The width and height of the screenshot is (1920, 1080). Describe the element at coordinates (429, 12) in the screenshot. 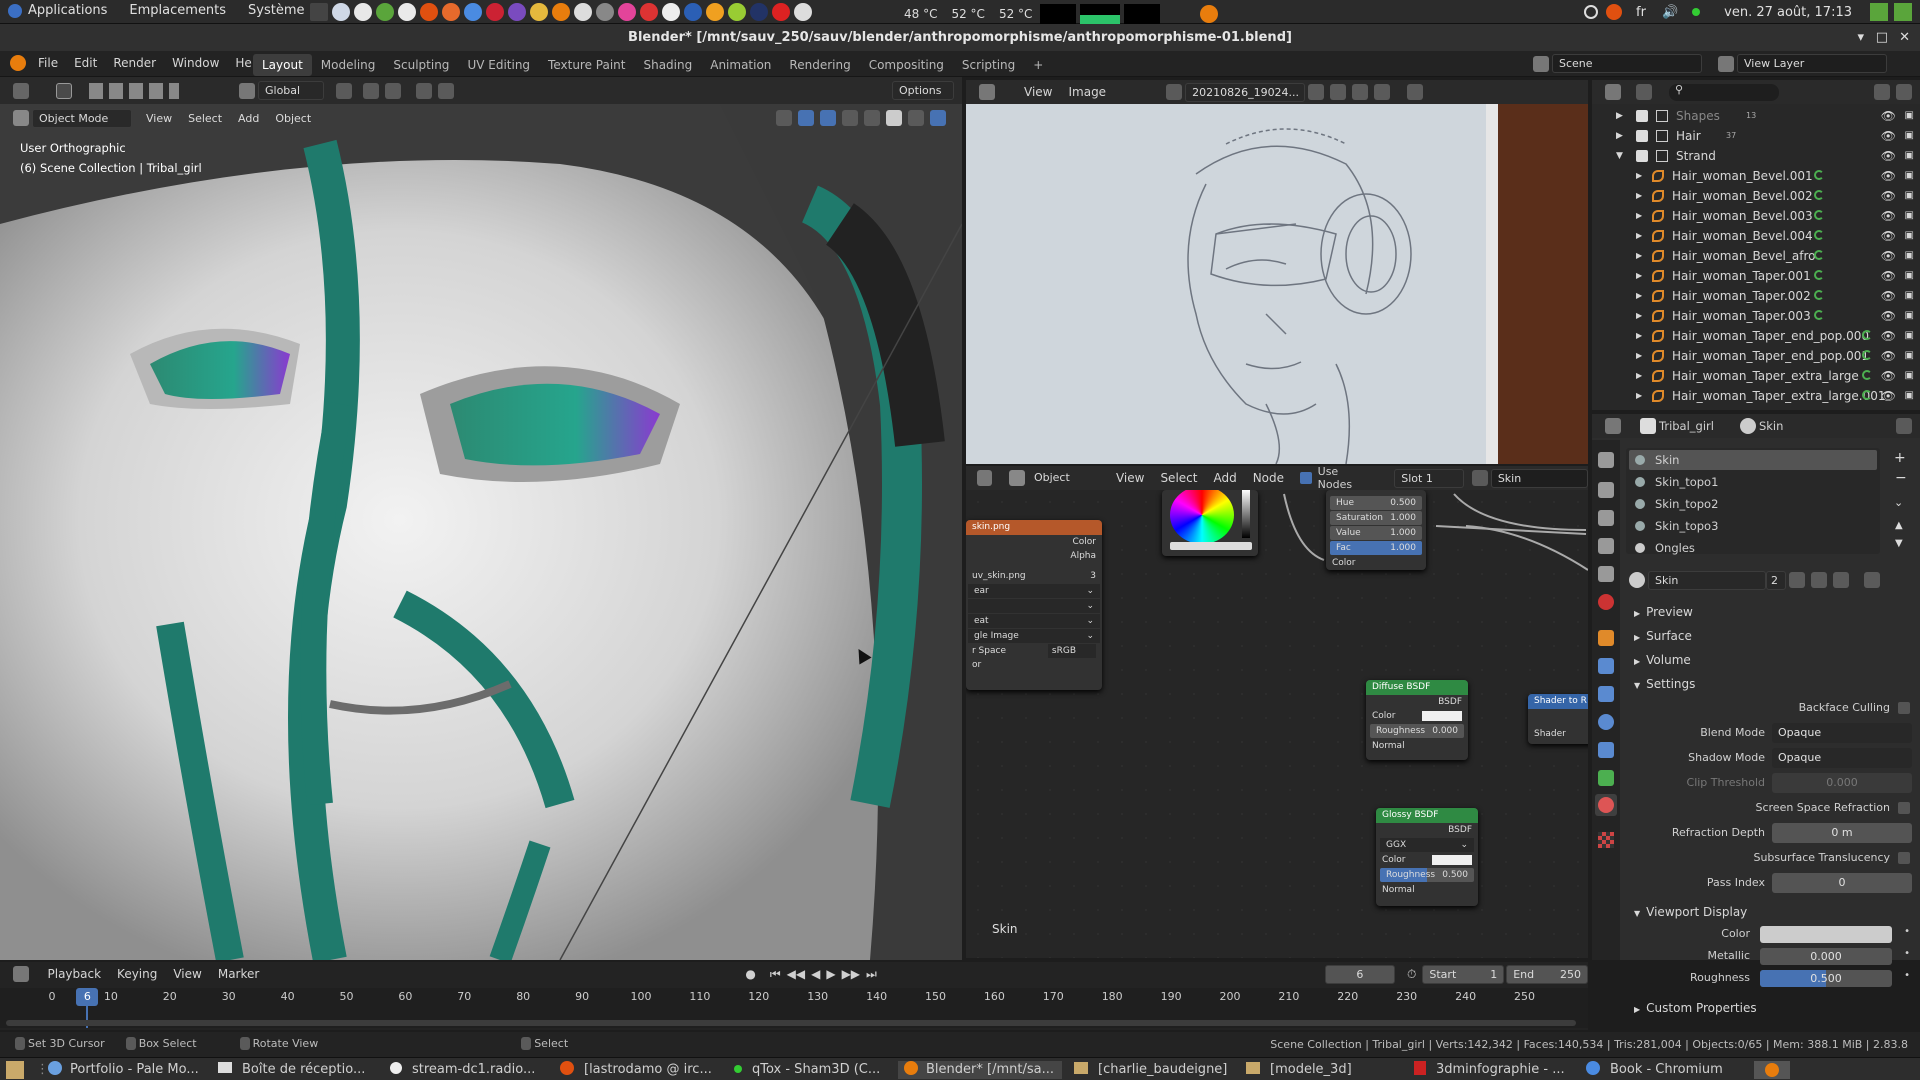

I see `app-orange-icon` at that location.